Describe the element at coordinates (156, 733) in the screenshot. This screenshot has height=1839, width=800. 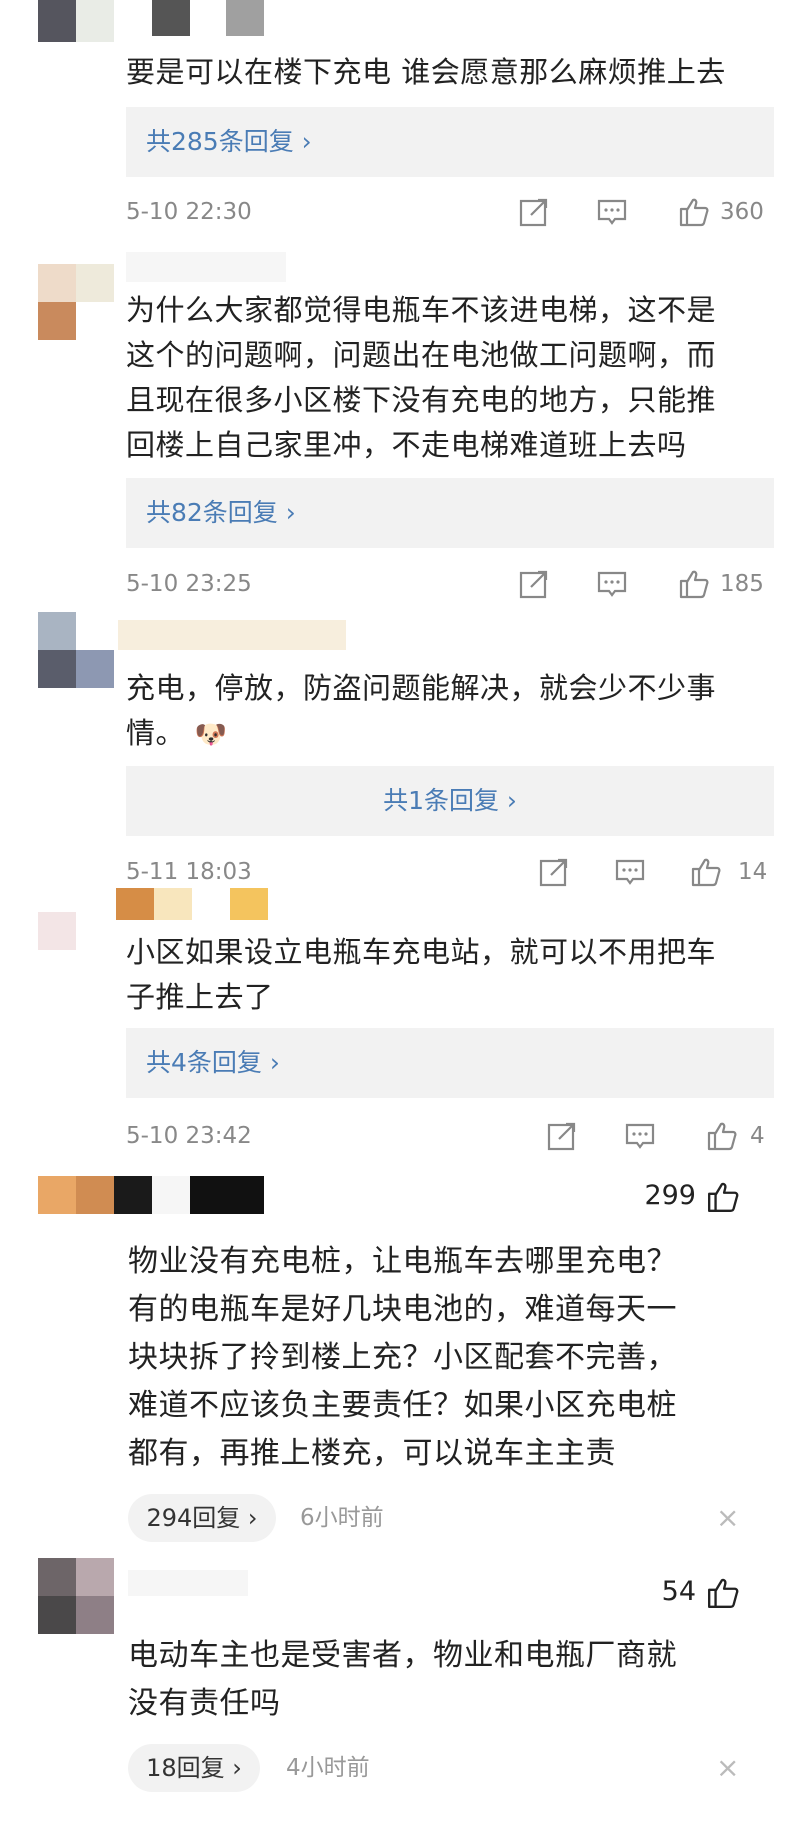
I see `comment-line-text: 情。` at that location.